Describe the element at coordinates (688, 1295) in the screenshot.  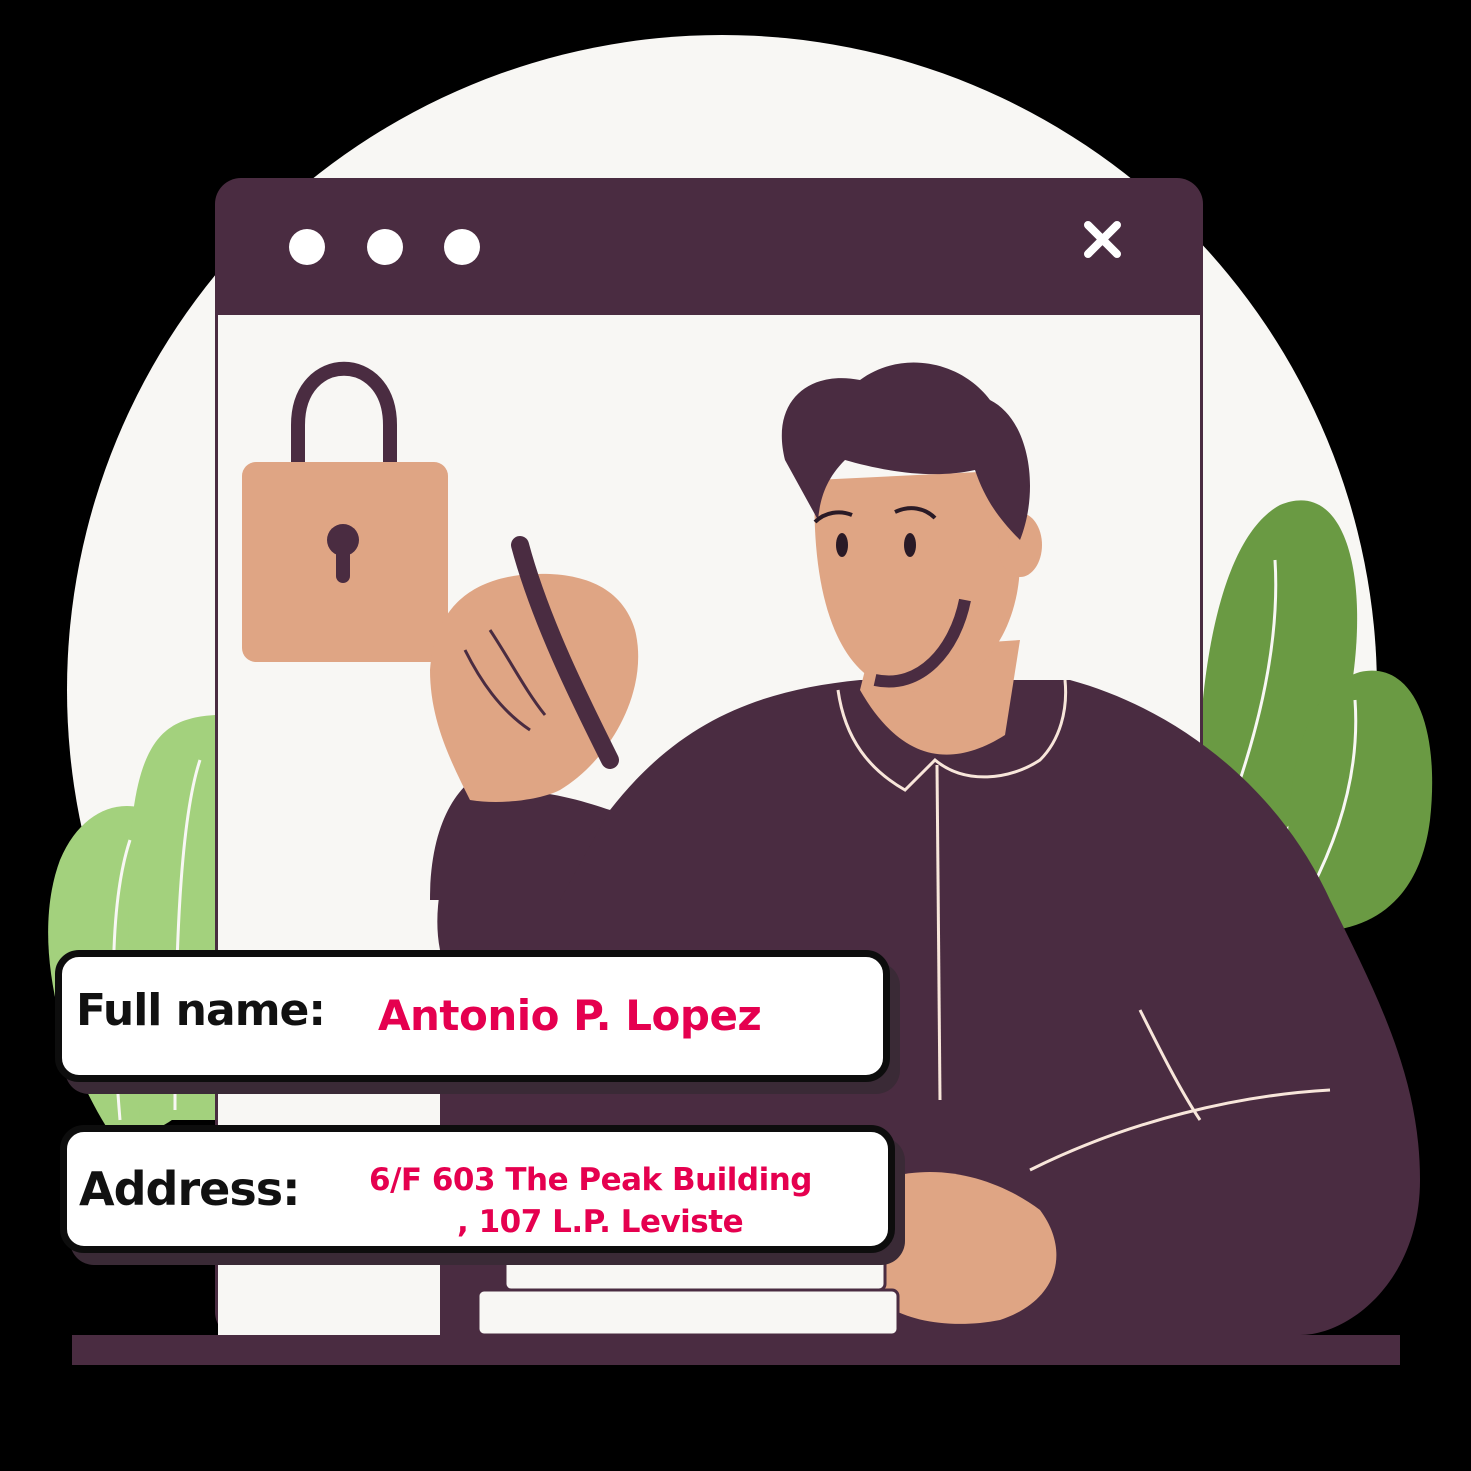
I see `keyboard` at that location.